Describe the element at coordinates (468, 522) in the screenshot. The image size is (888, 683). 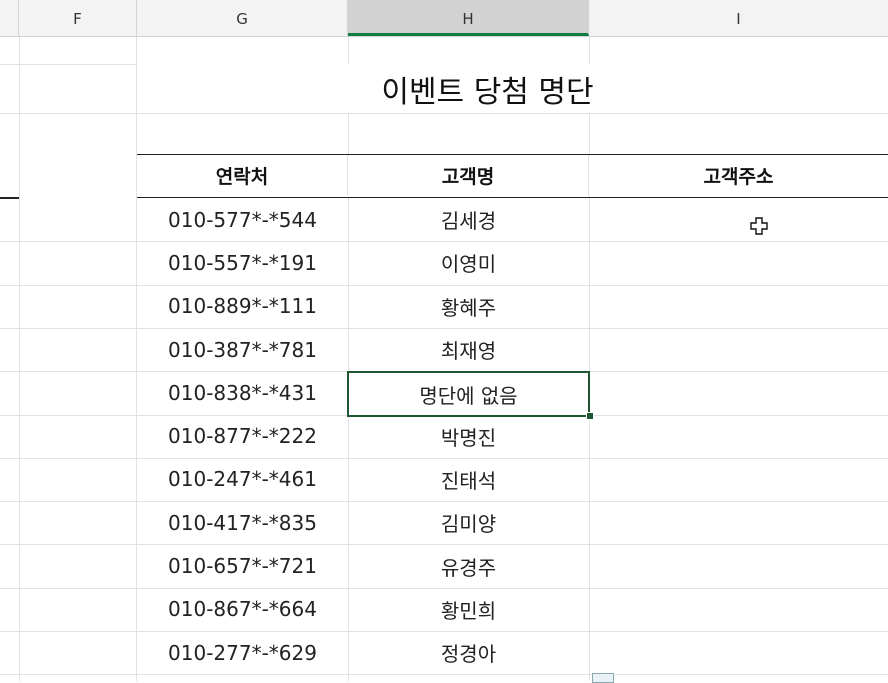
I see `customer-name-cell: 김미양` at that location.